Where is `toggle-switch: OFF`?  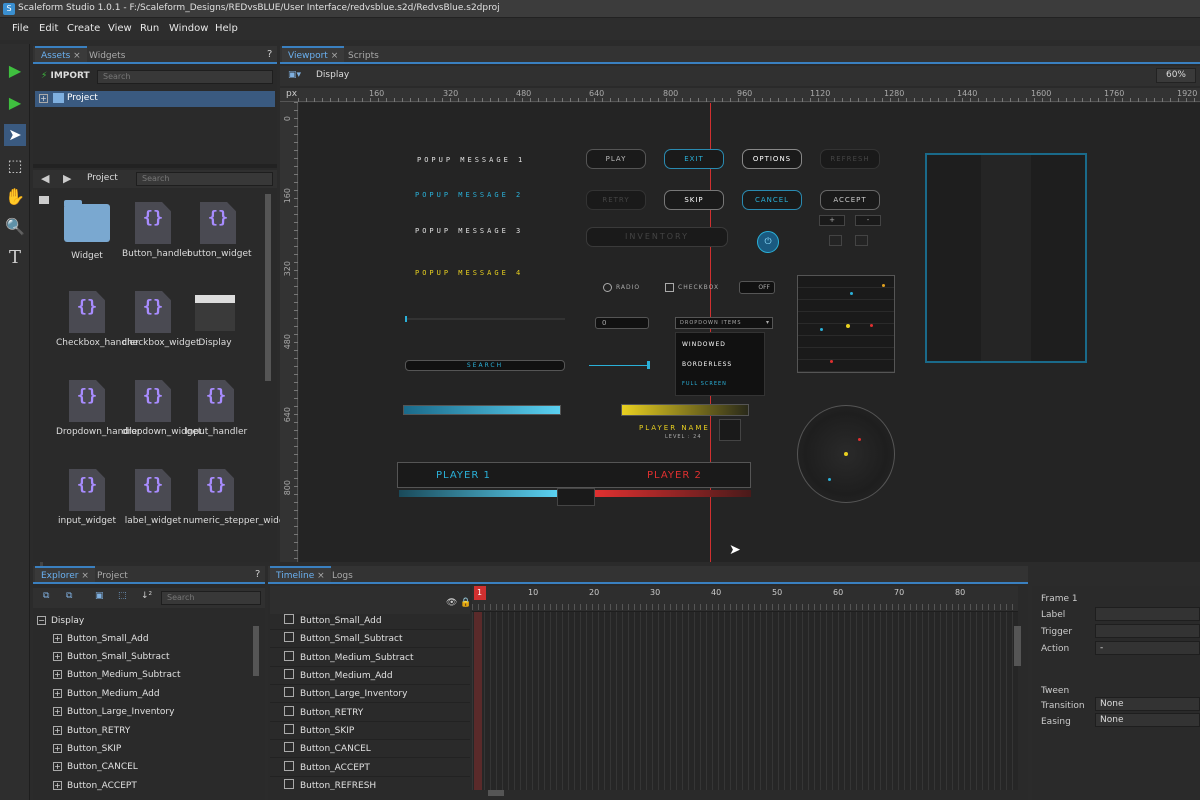 toggle-switch: OFF is located at coordinates (757, 287).